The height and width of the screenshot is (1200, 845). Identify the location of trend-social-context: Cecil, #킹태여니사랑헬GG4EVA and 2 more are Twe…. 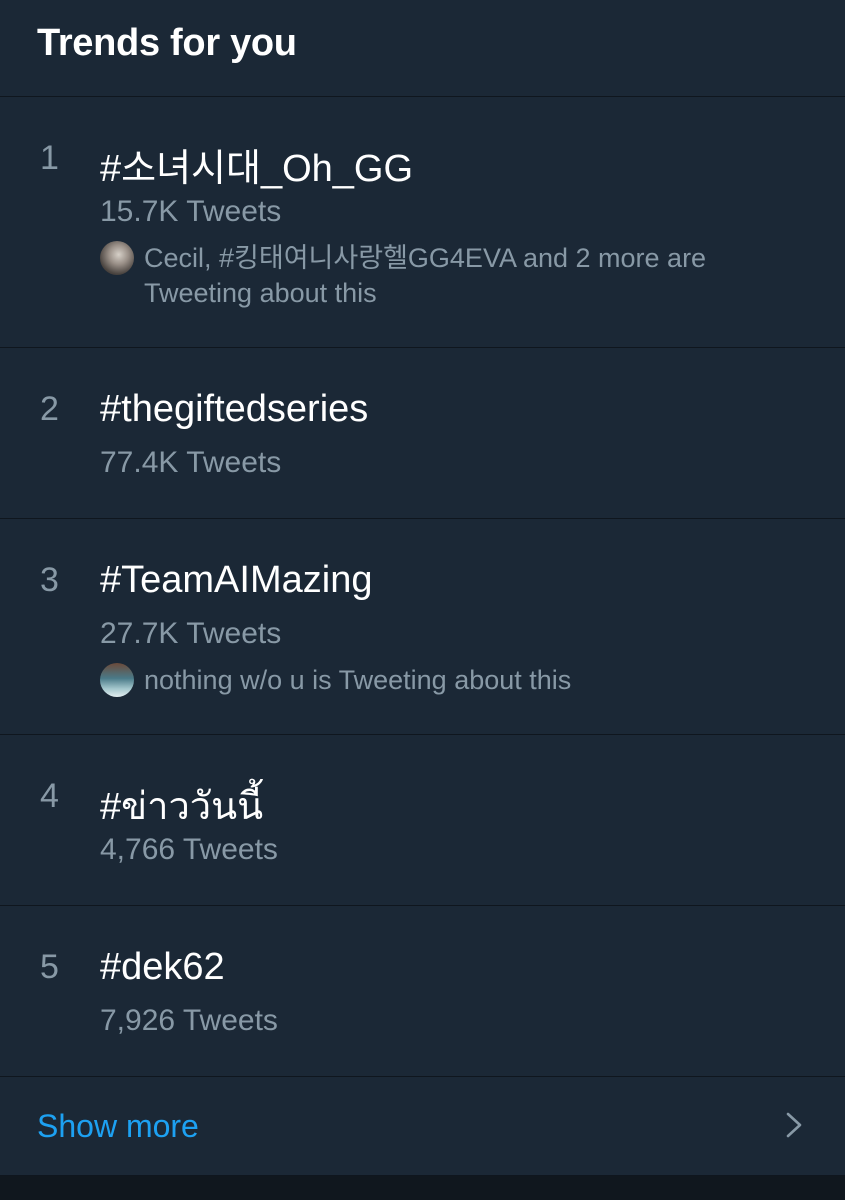
(445, 277).